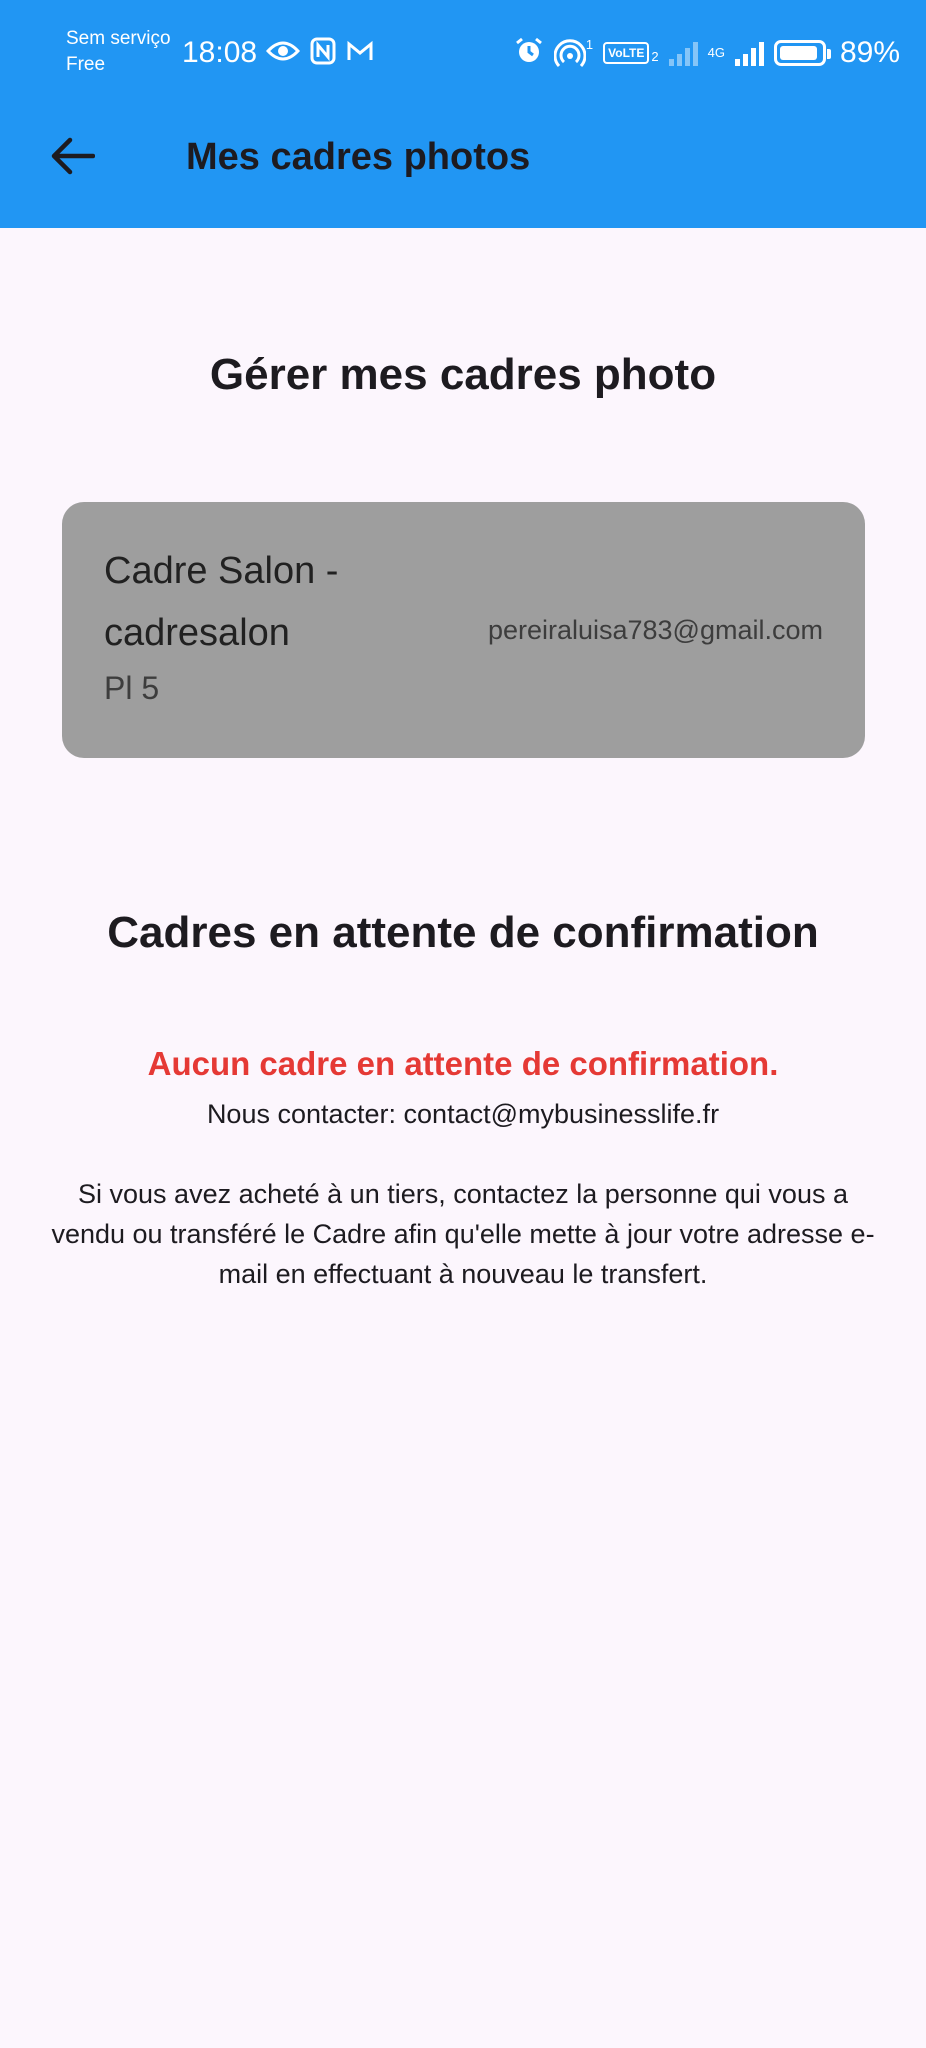 The width and height of the screenshot is (926, 2048). I want to click on carrier-status: Sem serviço, so click(118, 38).